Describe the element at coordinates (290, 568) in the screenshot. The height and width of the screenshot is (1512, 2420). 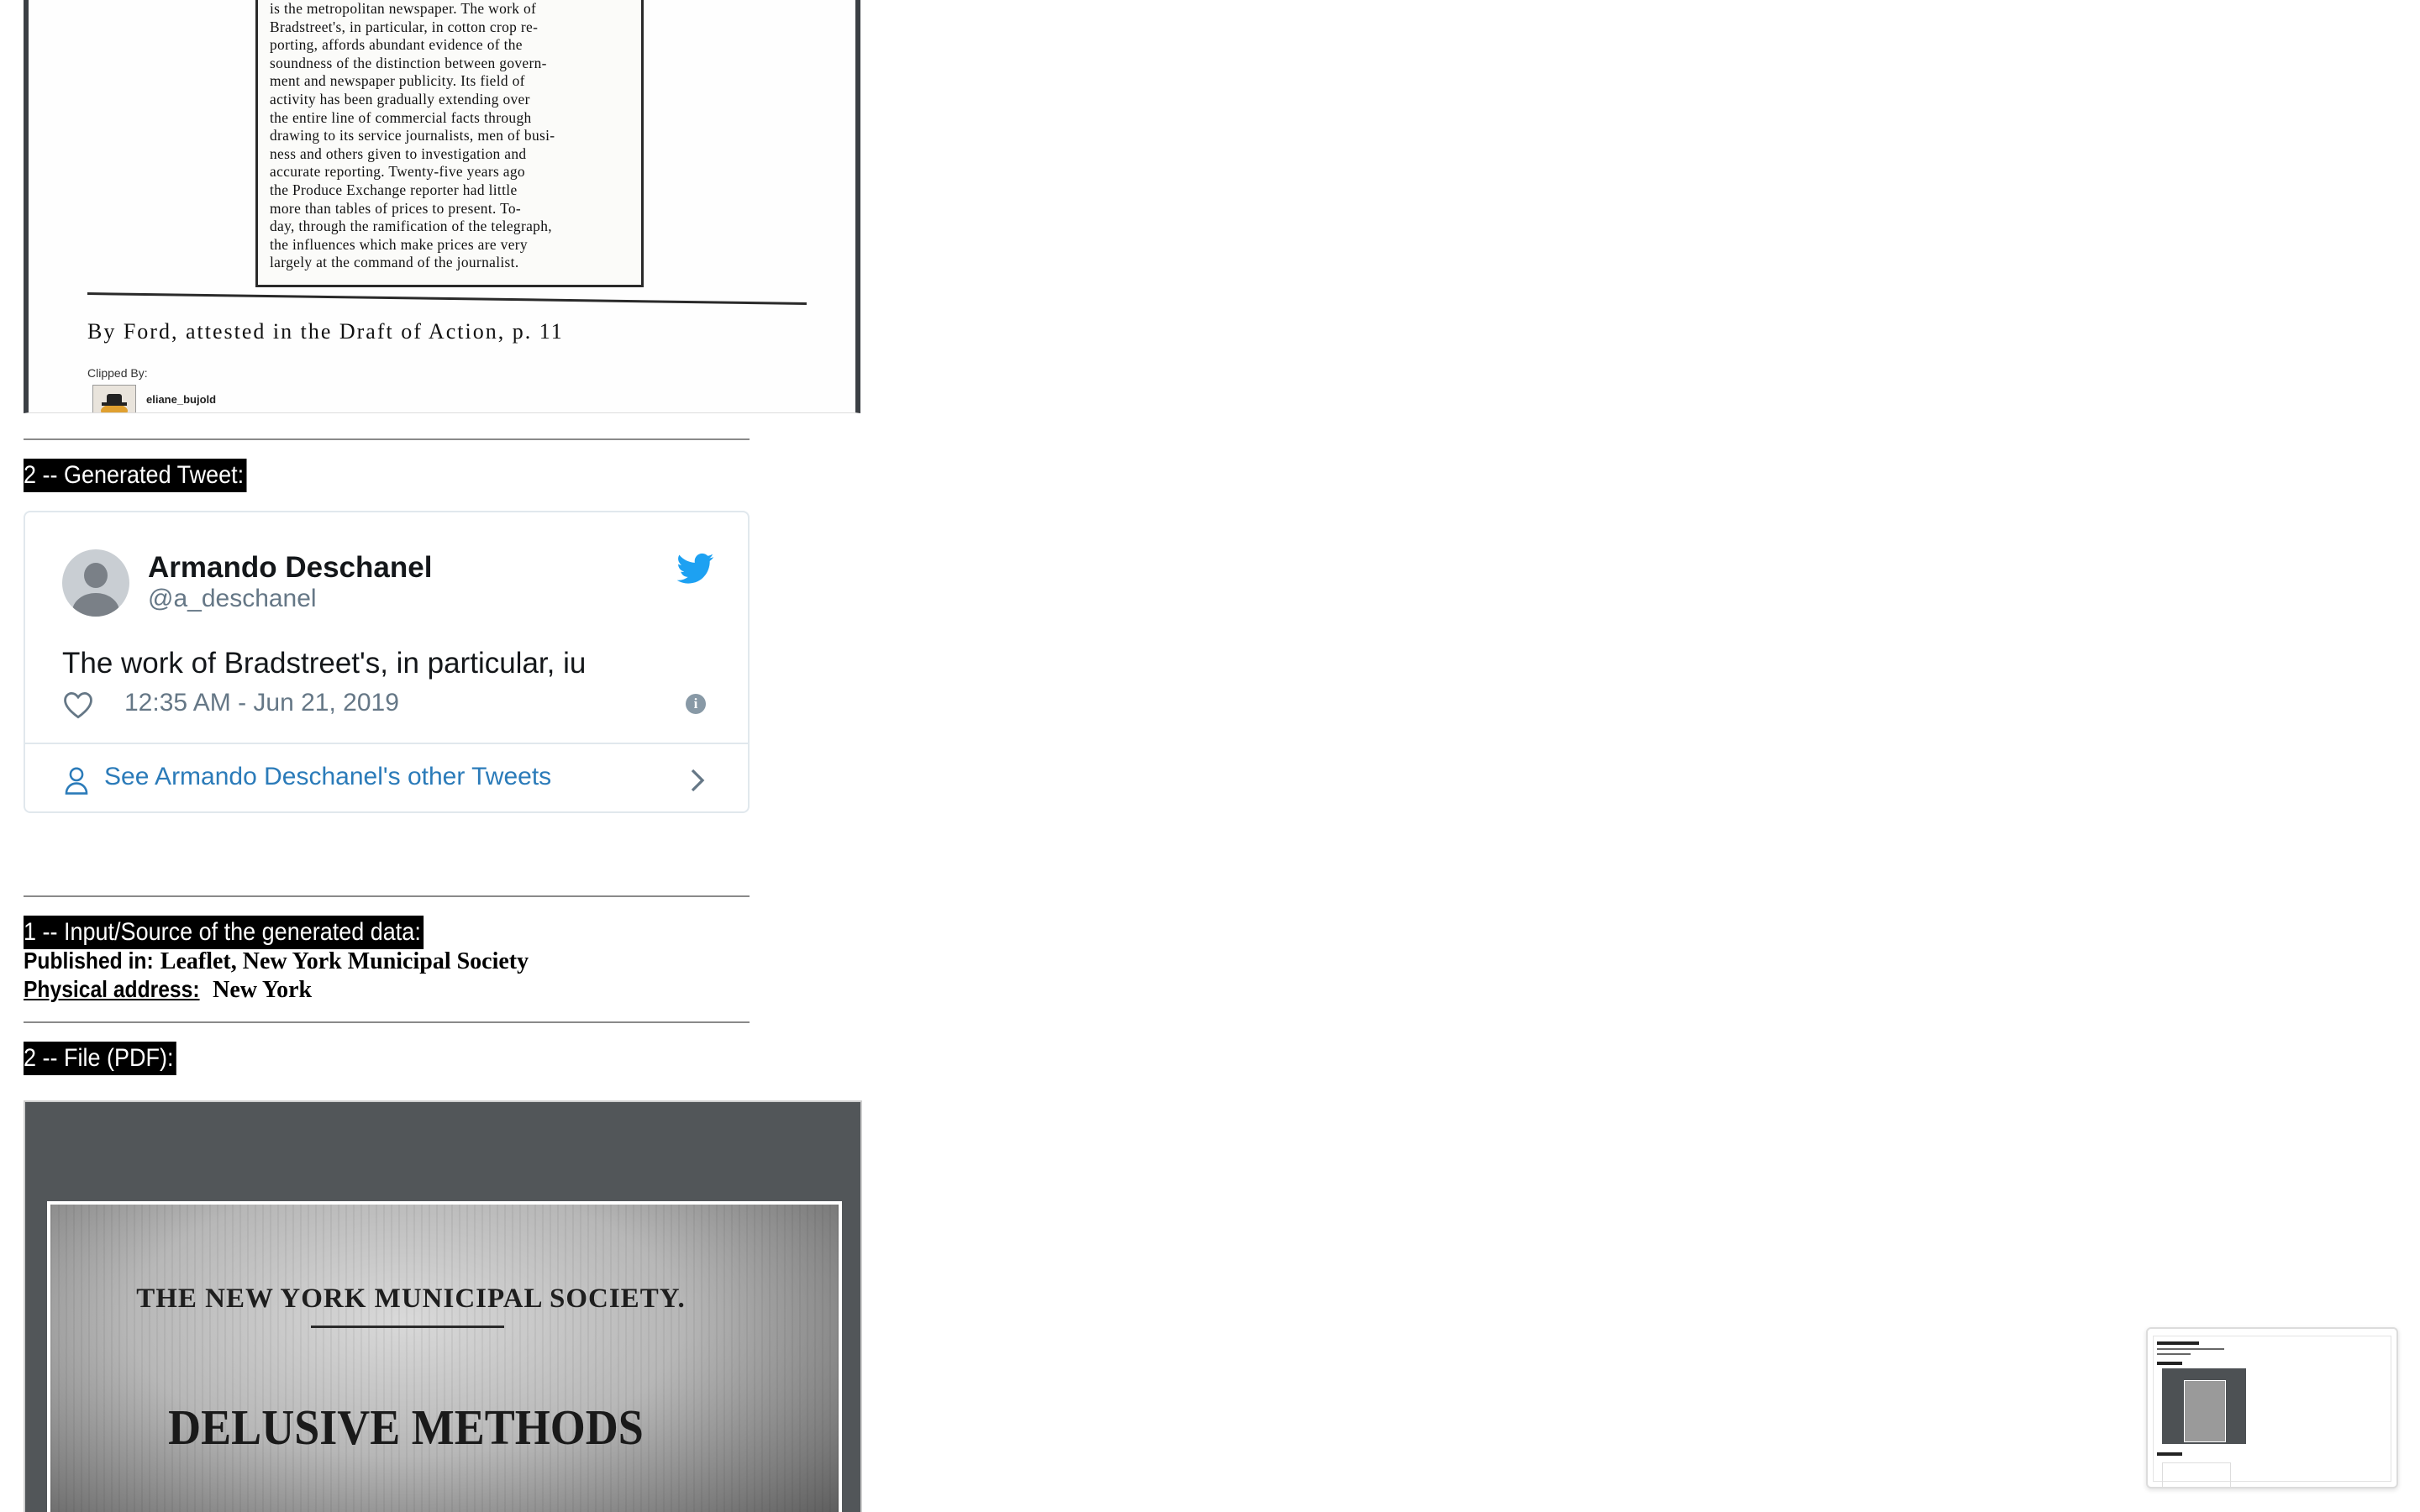
I see `tweet-author-name: Armando Deschanel` at that location.